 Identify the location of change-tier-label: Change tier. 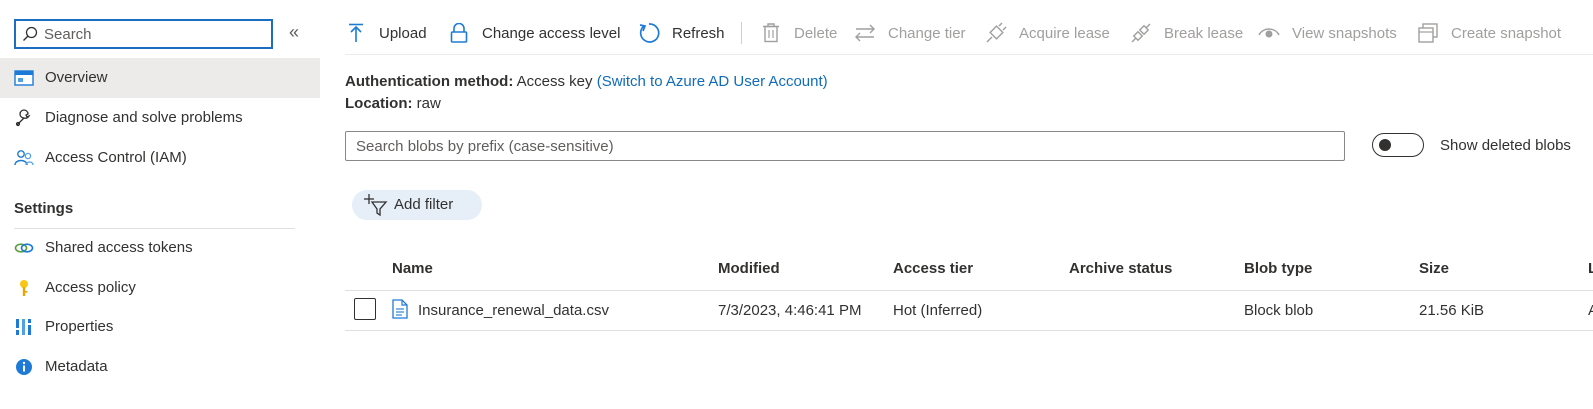
(927, 33).